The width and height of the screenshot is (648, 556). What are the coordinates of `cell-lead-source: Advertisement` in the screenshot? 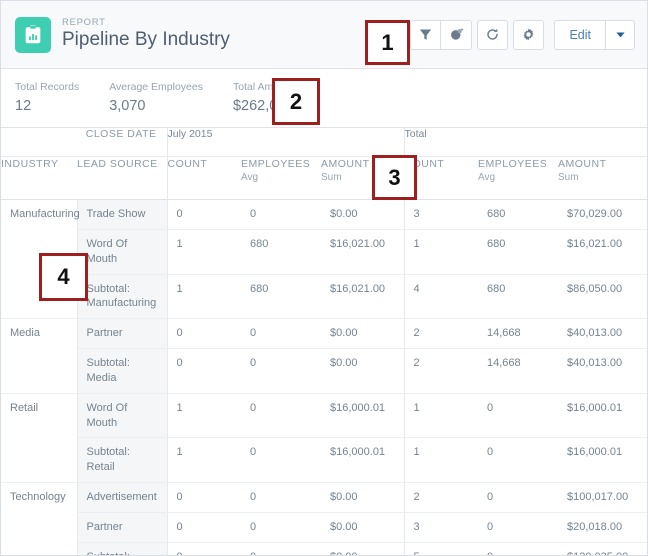 It's located at (122, 497).